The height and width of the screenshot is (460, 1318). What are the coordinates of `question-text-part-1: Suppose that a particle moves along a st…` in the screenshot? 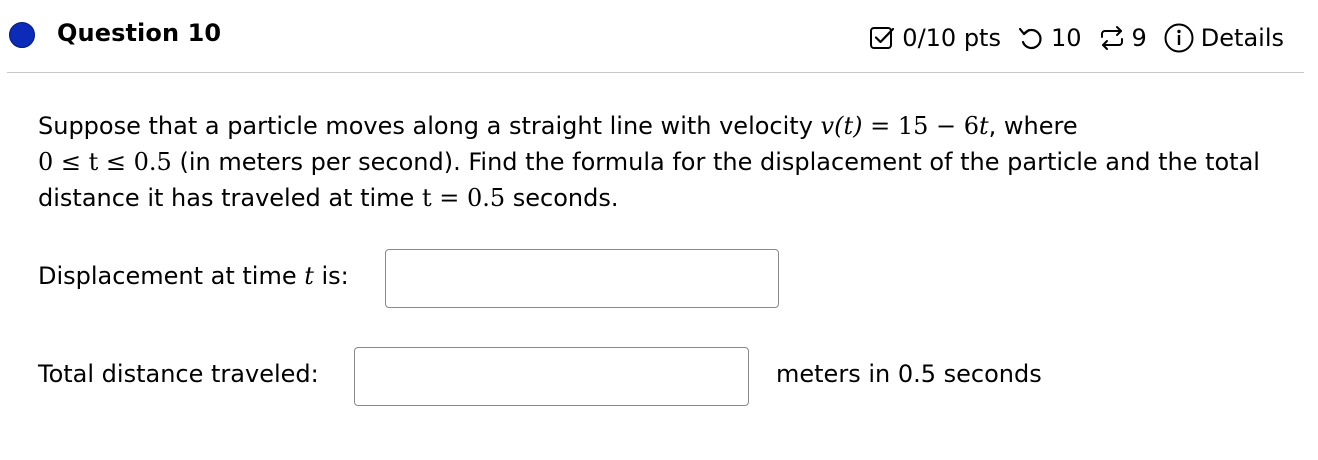 It's located at (429, 126).